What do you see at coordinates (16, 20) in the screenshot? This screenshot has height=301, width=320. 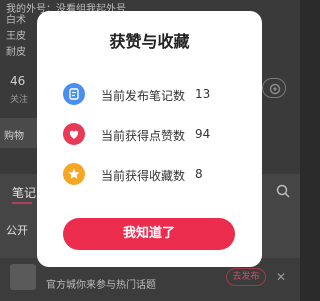 I see `bio-line: 白术` at bounding box center [16, 20].